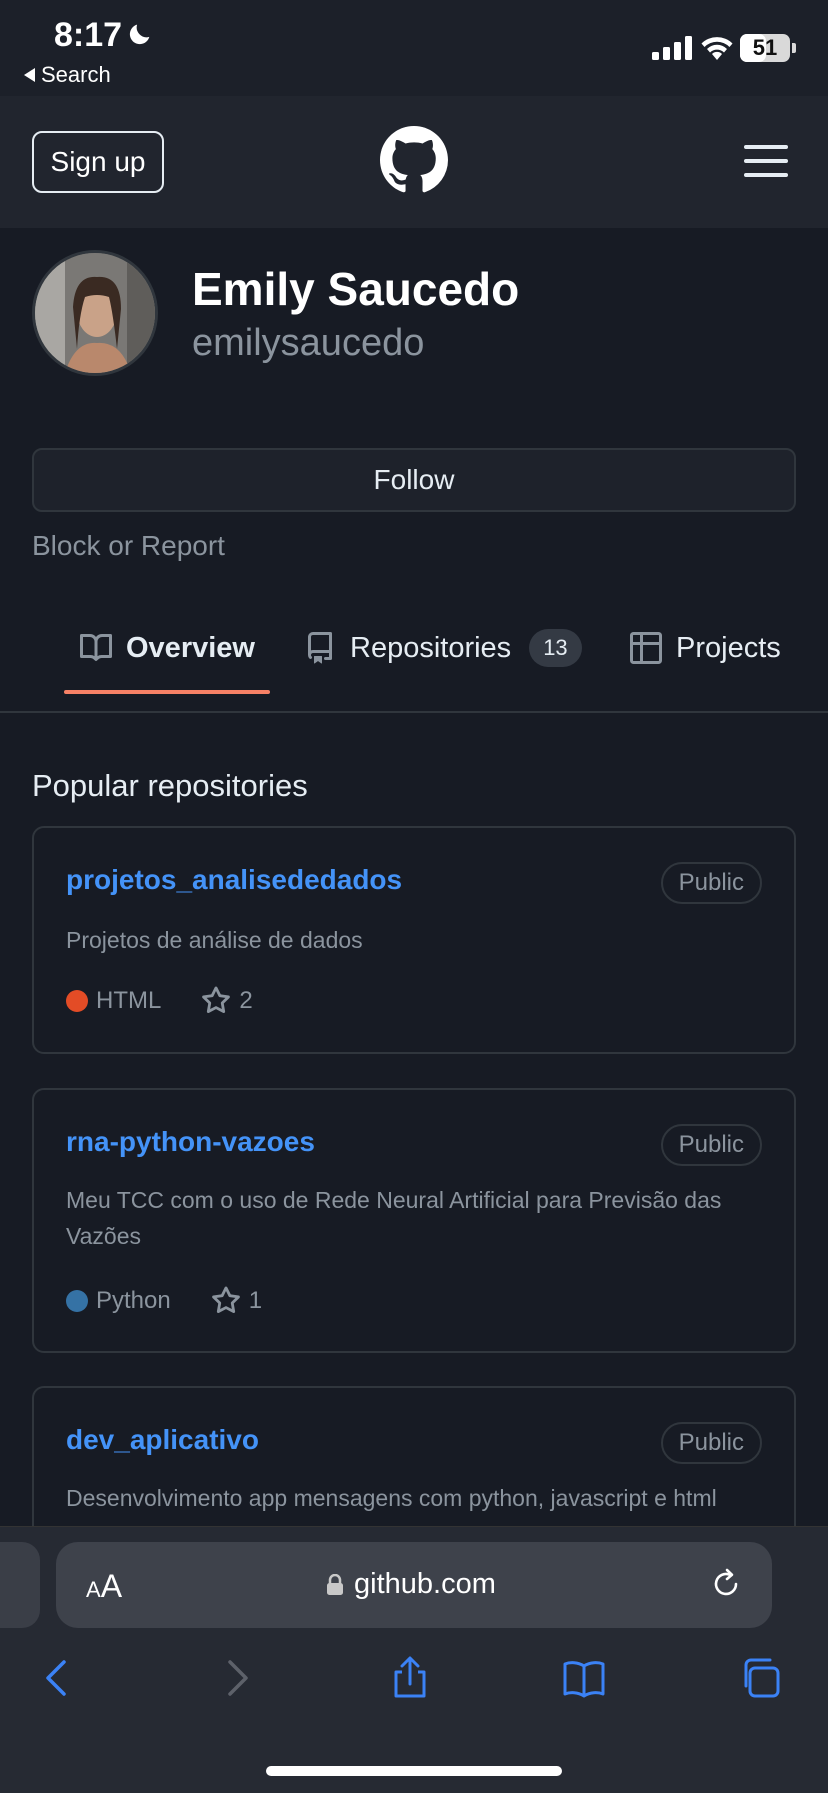 The height and width of the screenshot is (1793, 828). Describe the element at coordinates (245, 1001) in the screenshot. I see `repo-star-count: 2` at that location.